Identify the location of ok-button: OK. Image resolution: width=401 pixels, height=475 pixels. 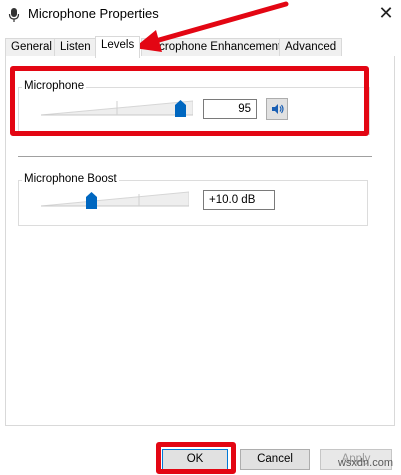
(195, 459).